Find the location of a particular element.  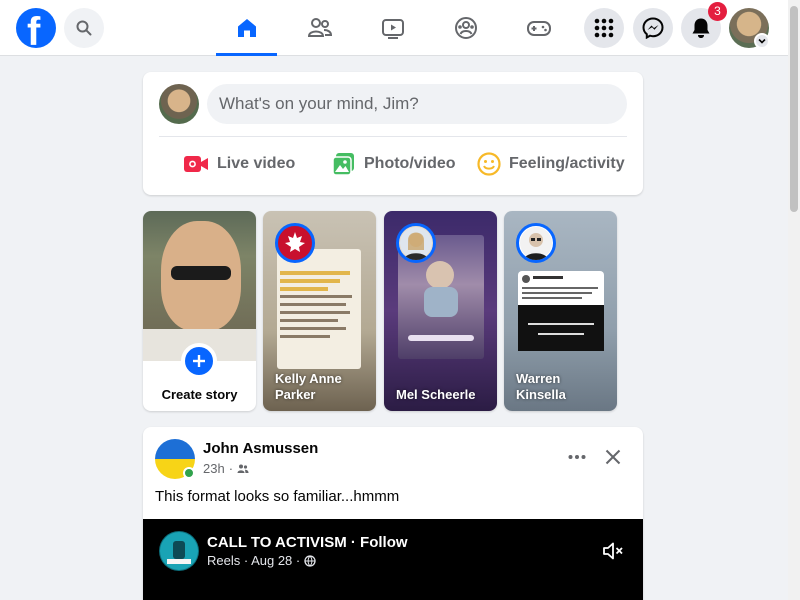

chevron-down-icon is located at coordinates (762, 41).